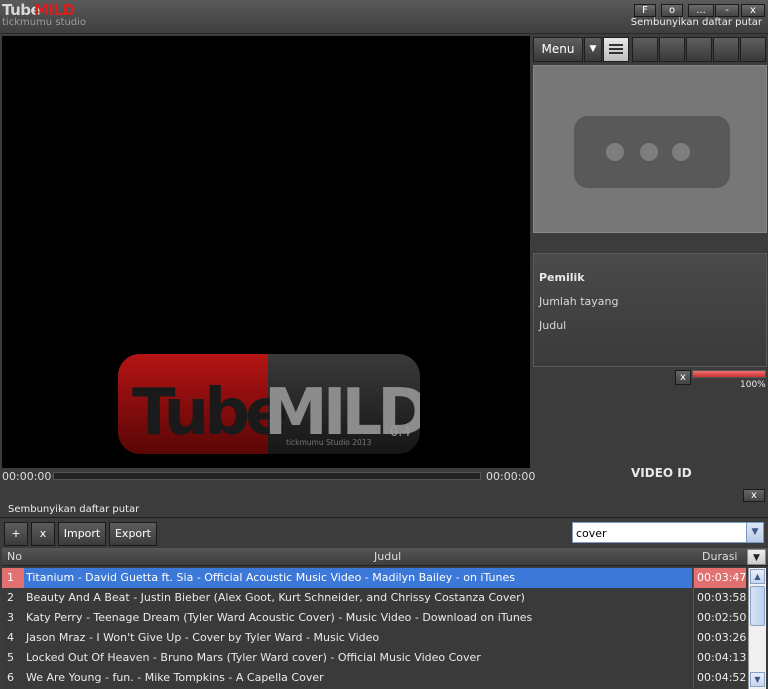 Image resolution: width=768 pixels, height=689 pixels. I want to click on row-number: 2, so click(10, 597).